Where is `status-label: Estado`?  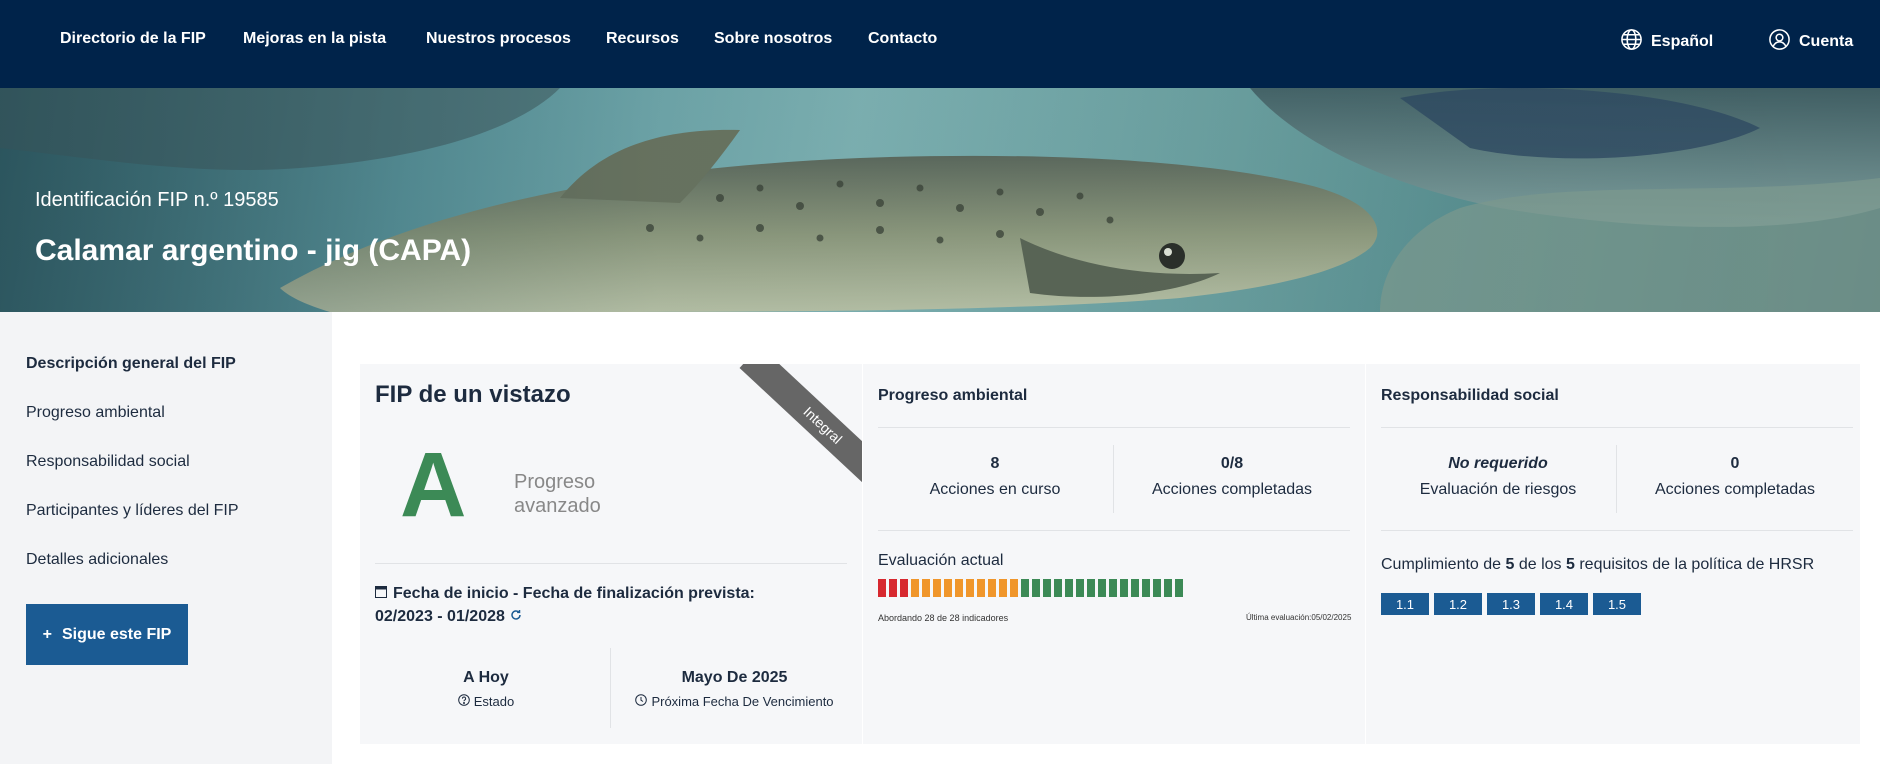
status-label: Estado is located at coordinates (486, 701).